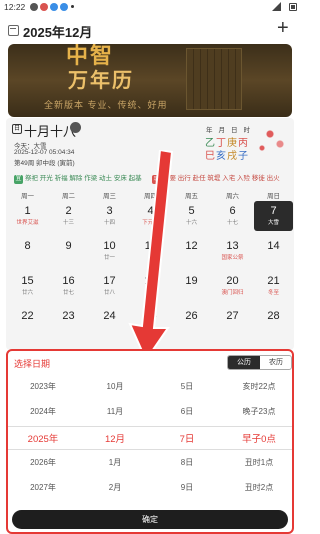  Describe the element at coordinates (150, 7) in the screenshot. I see `status-bar: 12:22` at that location.